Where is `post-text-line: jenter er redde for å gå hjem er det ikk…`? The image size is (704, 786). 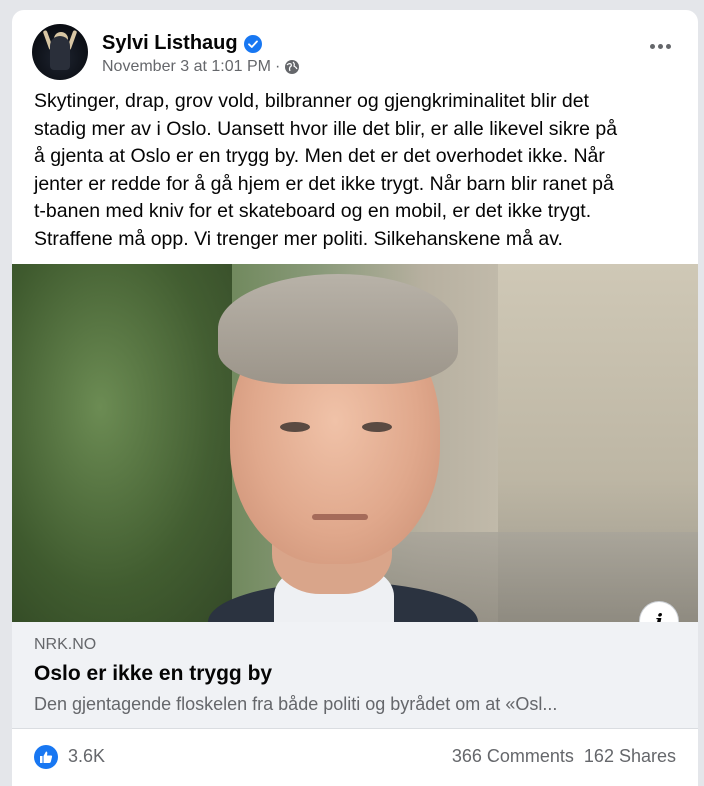
post-text-line: jenter er redde for å gå hjem er det ikk… is located at coordinates (324, 183).